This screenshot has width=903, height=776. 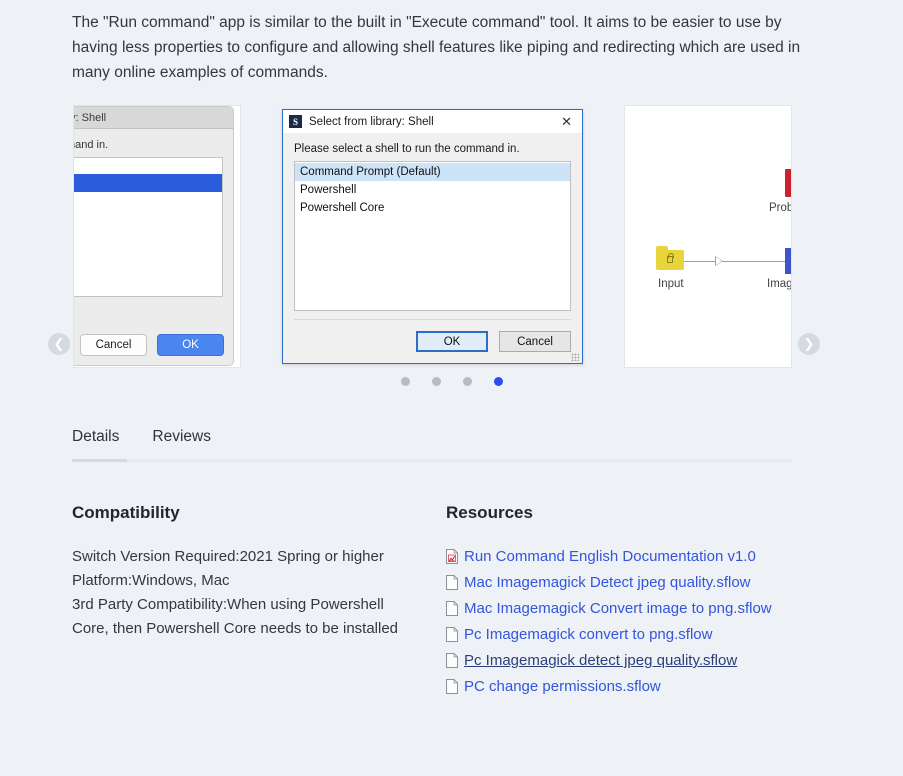 I want to click on tab-list: Details Reviews, so click(x=432, y=443).